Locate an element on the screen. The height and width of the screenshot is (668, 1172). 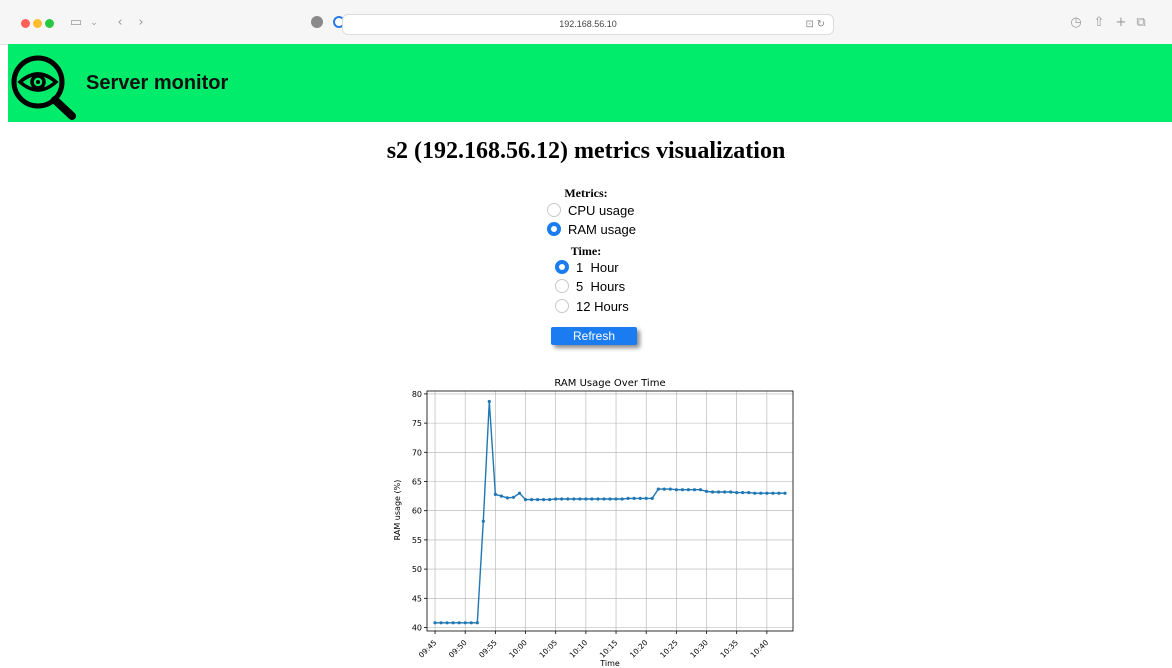
metric-option-ram: RAM usage is located at coordinates (591, 229).